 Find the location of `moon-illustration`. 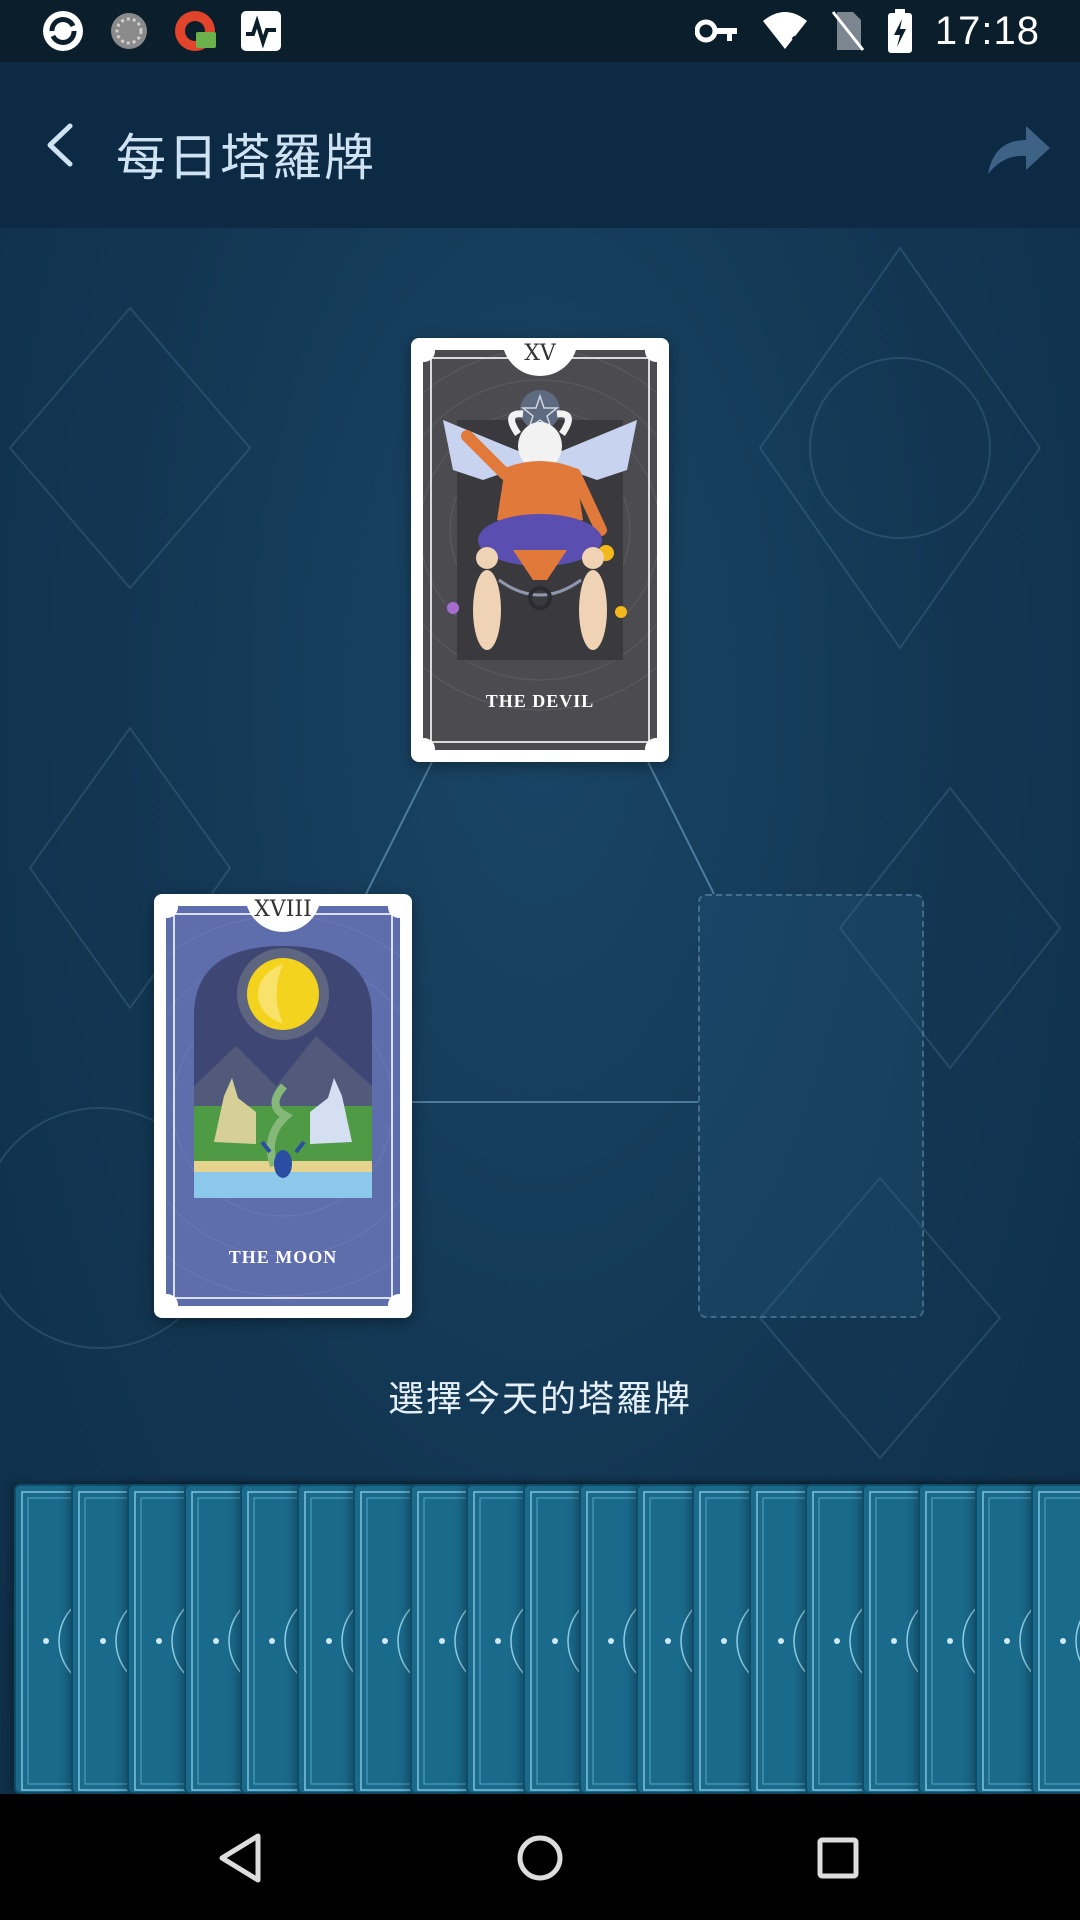

moon-illustration is located at coordinates (283, 1106).